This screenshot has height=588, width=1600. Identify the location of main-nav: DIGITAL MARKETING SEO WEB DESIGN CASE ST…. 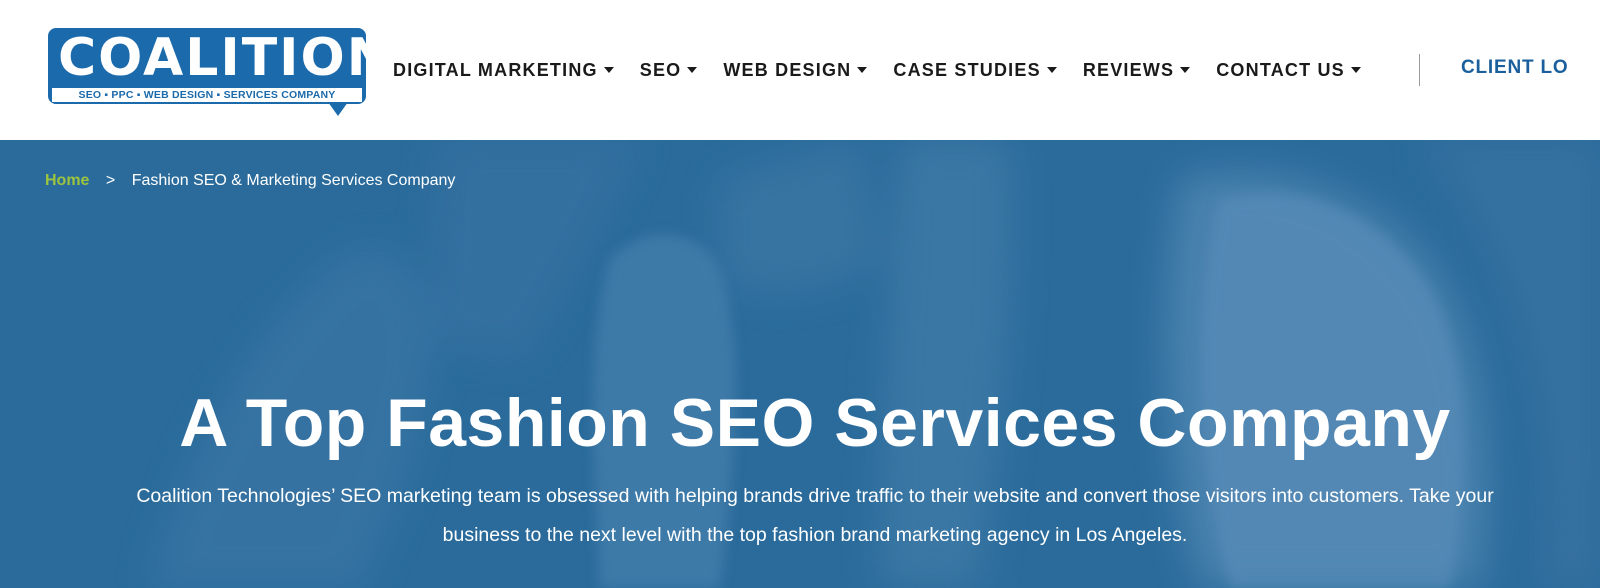
(890, 70).